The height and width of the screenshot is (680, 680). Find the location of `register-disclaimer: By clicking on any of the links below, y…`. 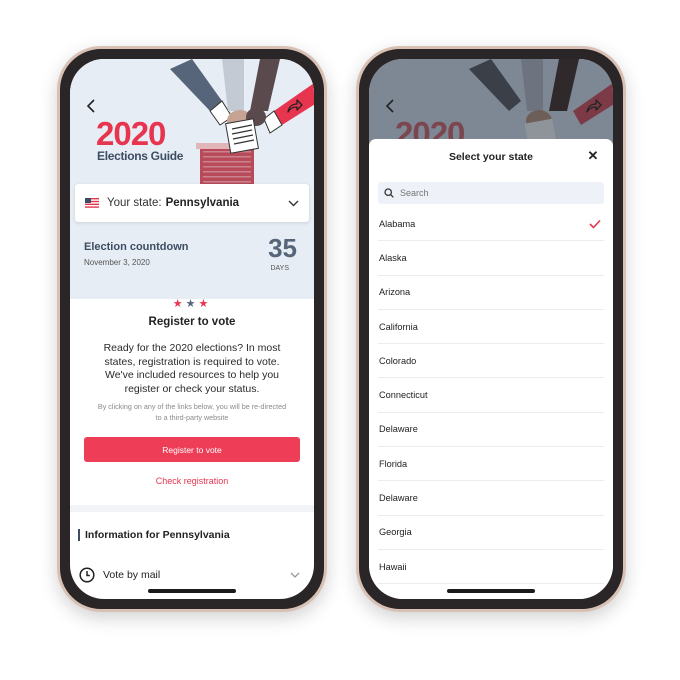

register-disclaimer: By clicking on any of the links below, y… is located at coordinates (192, 412).